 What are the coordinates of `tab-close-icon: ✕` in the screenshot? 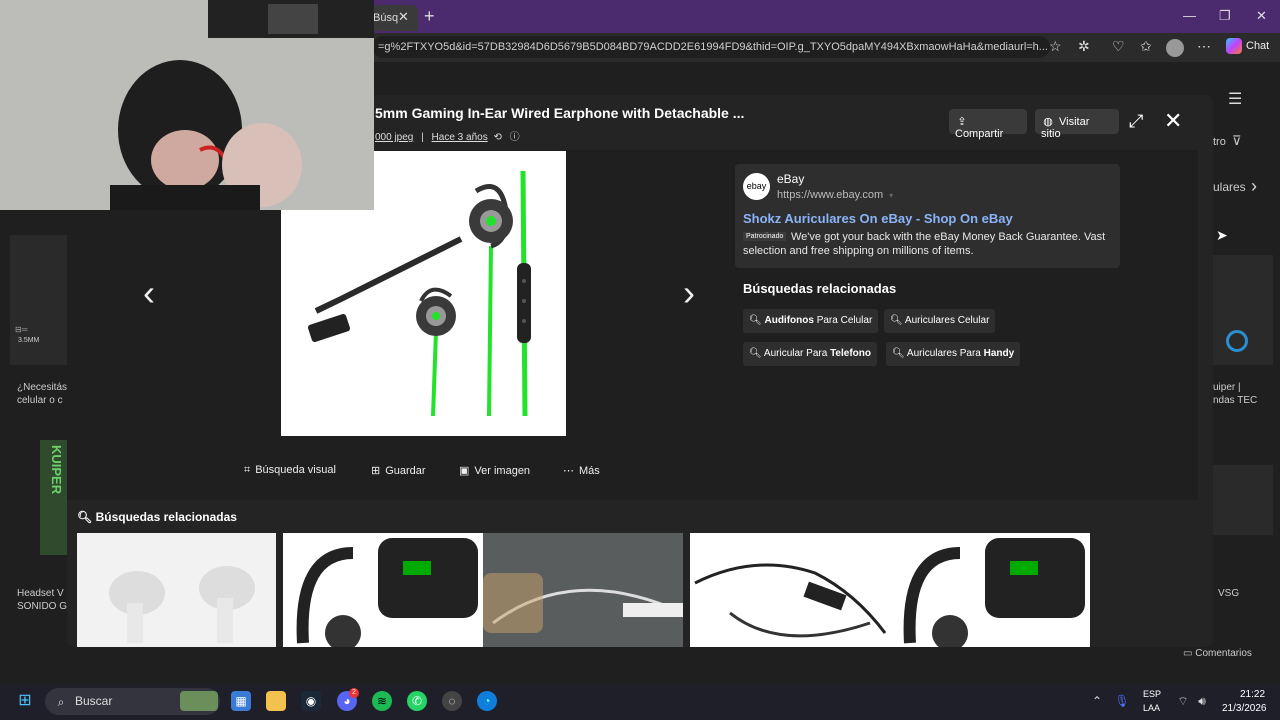 It's located at (403, 17).